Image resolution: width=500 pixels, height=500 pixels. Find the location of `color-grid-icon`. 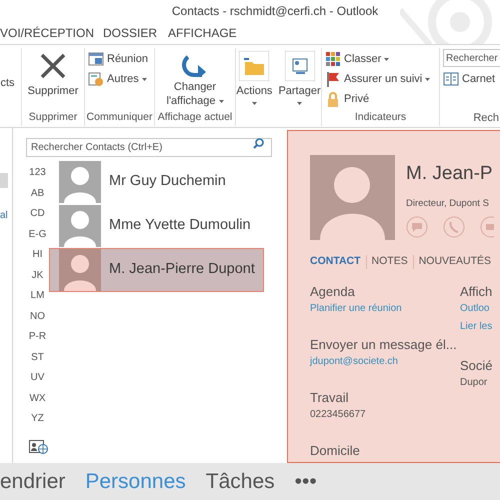

color-grid-icon is located at coordinates (333, 59).